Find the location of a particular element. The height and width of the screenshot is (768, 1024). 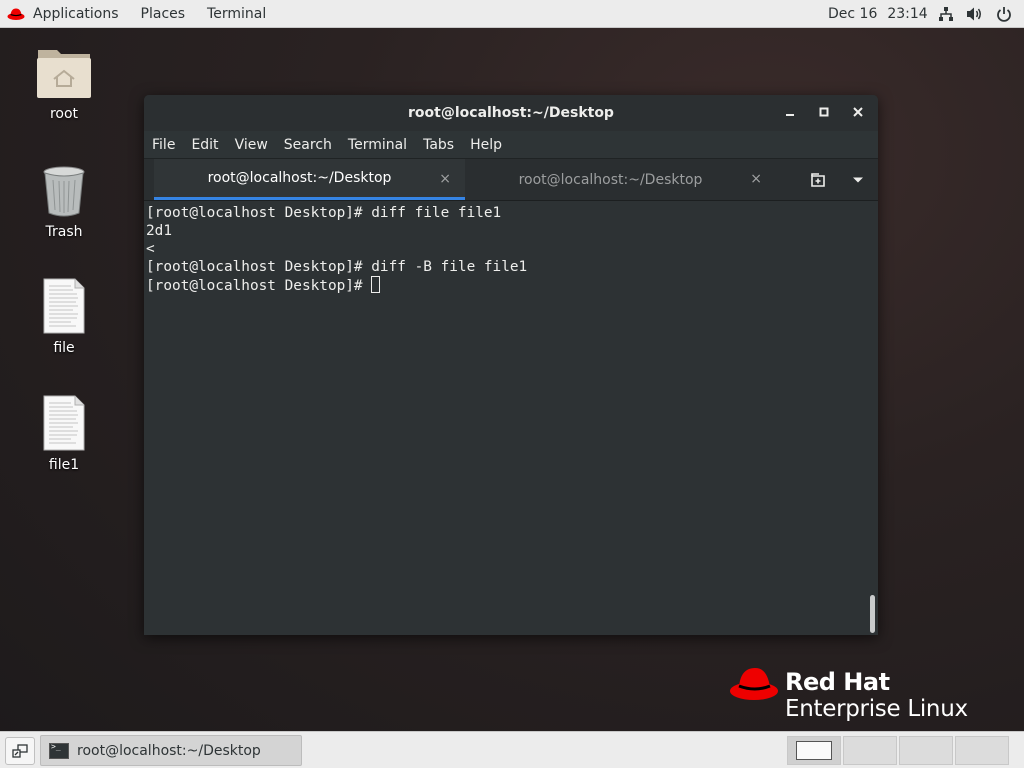

desktop-icon-label: file is located at coordinates (64, 348).